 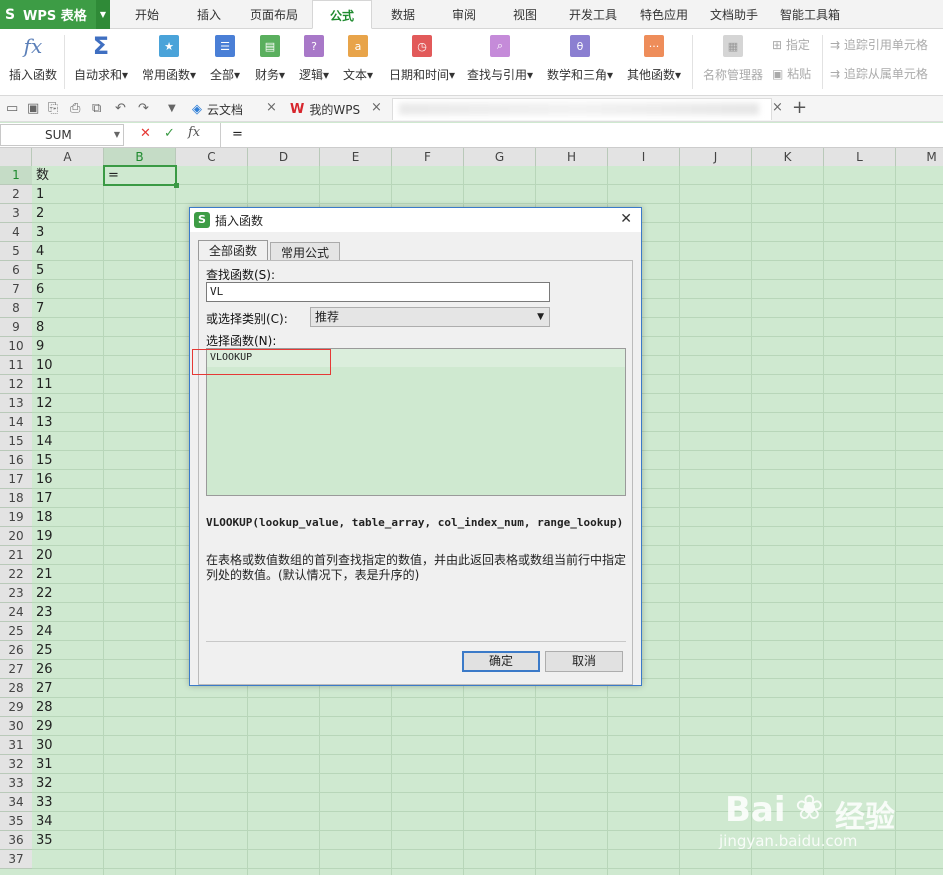 What do you see at coordinates (43, 669) in the screenshot?
I see `cell-a: 26` at bounding box center [43, 669].